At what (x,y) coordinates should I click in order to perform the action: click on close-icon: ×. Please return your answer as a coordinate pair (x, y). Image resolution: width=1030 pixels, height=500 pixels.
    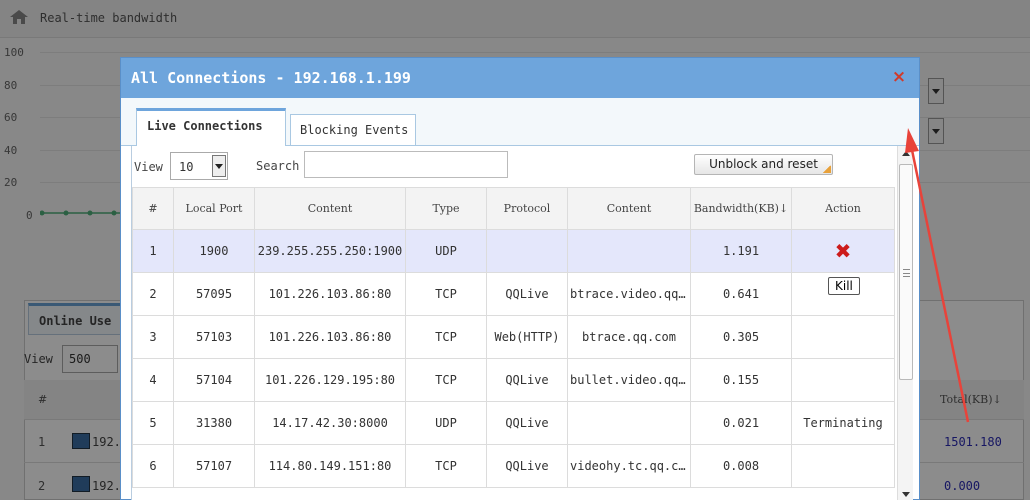
    Looking at the image, I should click on (899, 77).